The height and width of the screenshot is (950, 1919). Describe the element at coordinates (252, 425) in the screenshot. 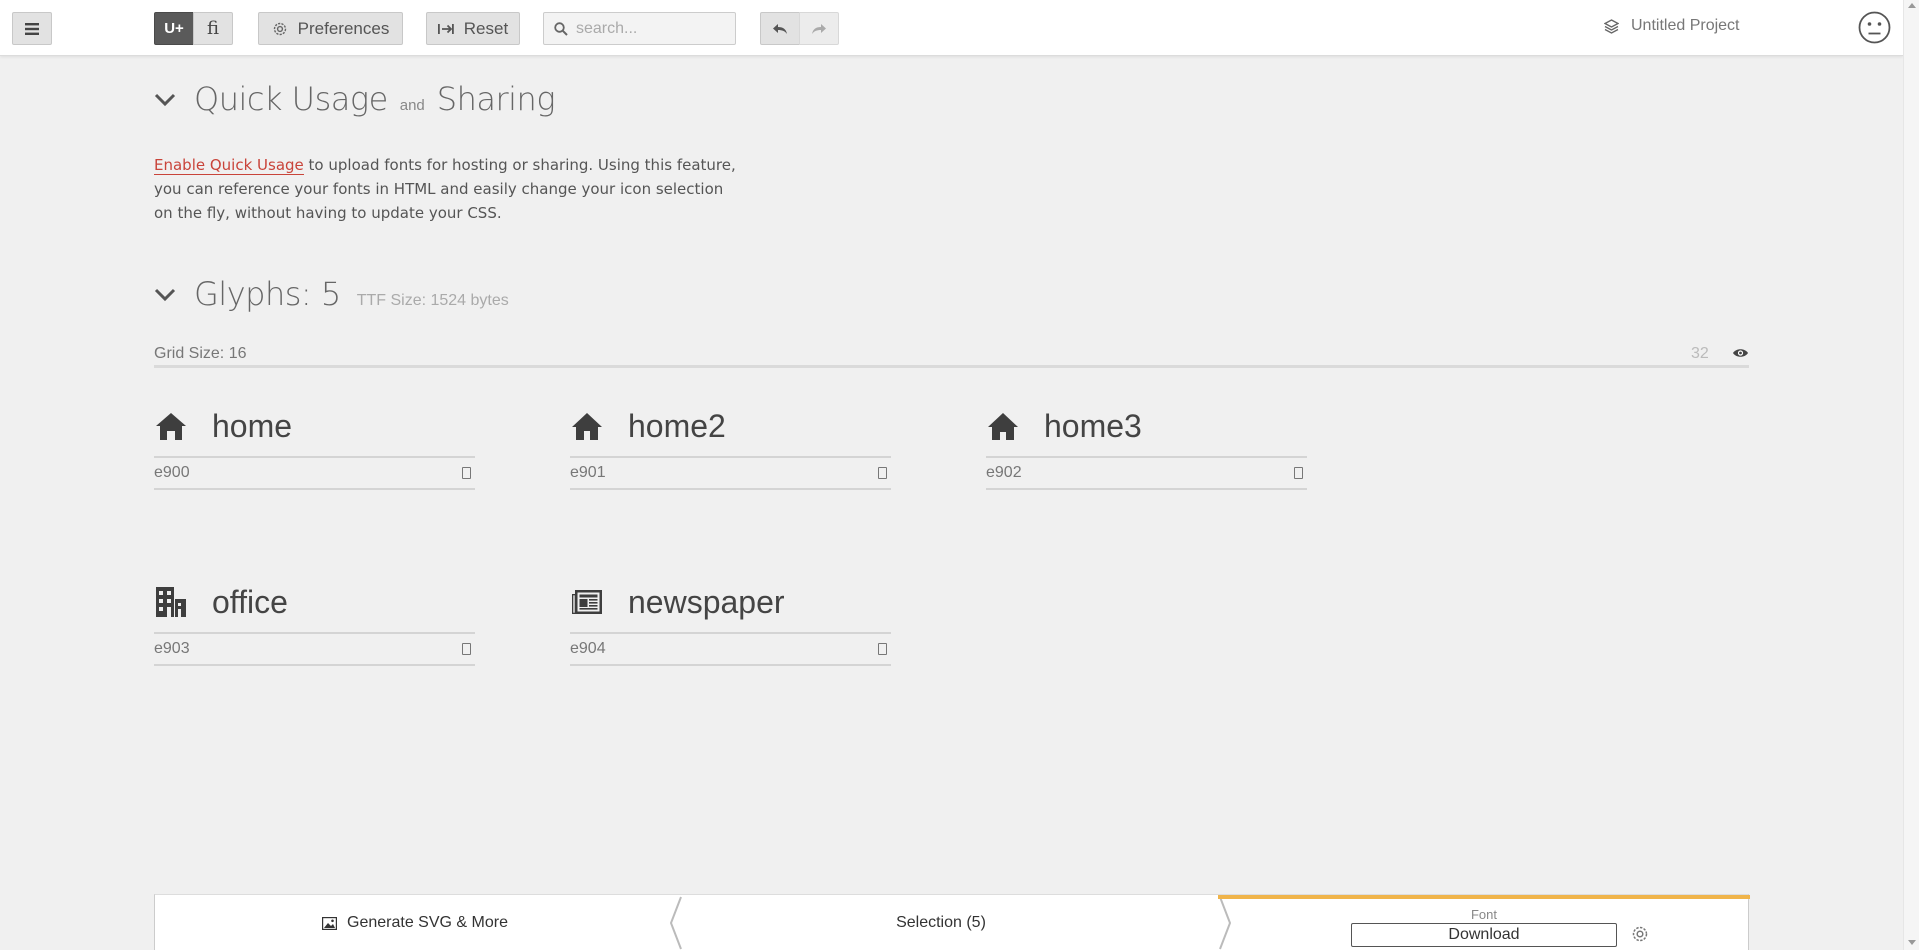

I see `glyph-name: home` at that location.